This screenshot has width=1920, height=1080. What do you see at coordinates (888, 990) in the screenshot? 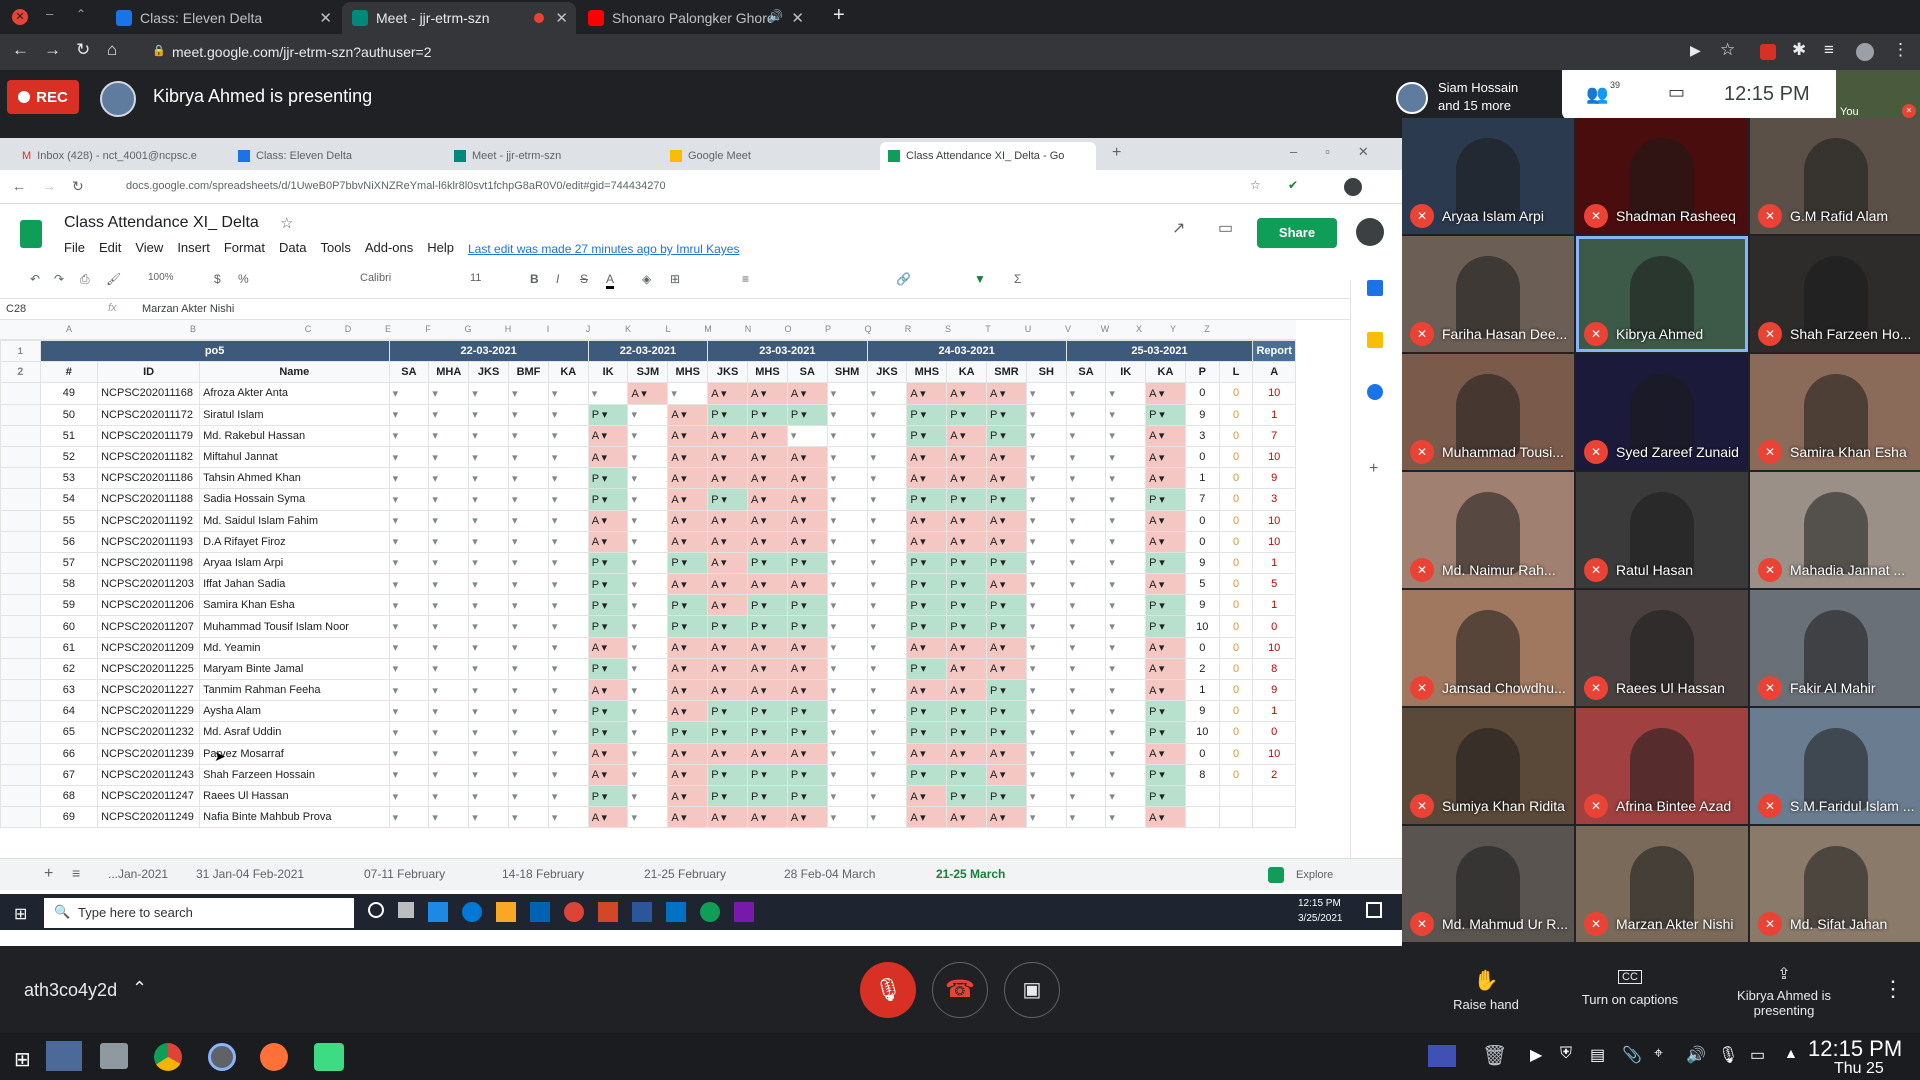
I see `mic-toggle-button: 🎙` at bounding box center [888, 990].